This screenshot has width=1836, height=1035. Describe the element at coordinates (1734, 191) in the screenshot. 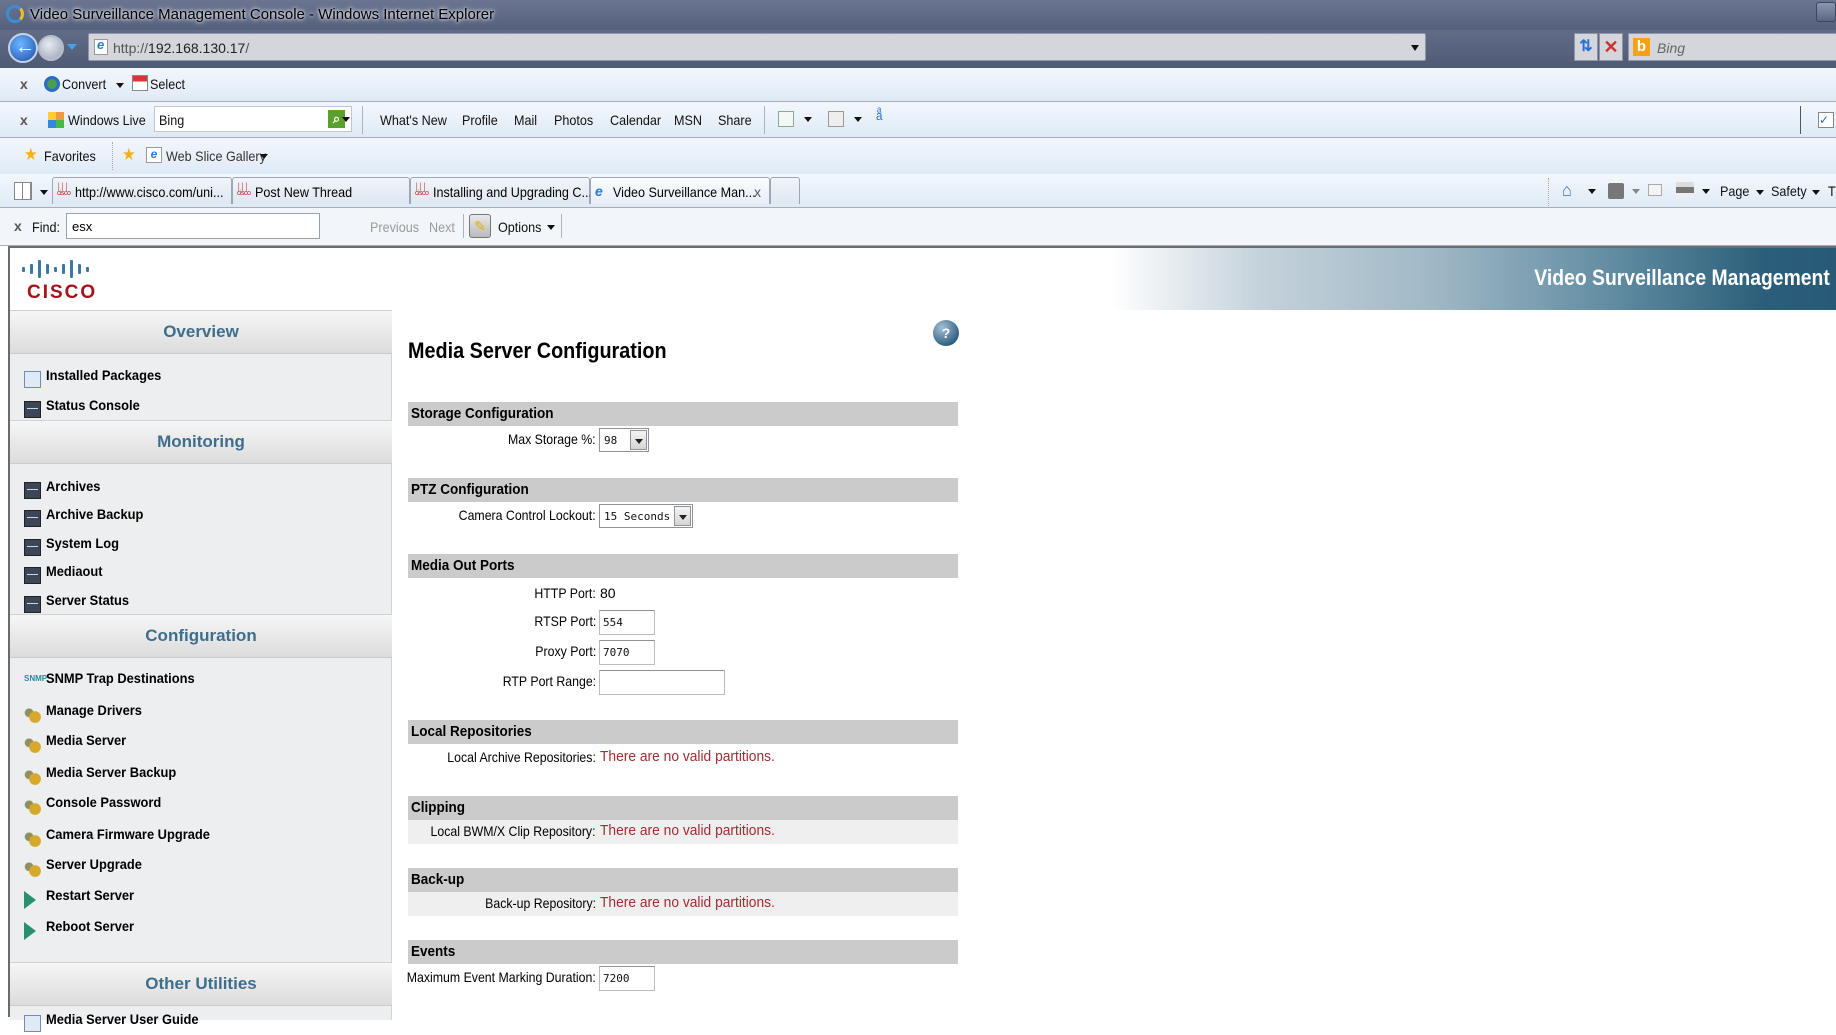

I see `page-menu: Page` at that location.